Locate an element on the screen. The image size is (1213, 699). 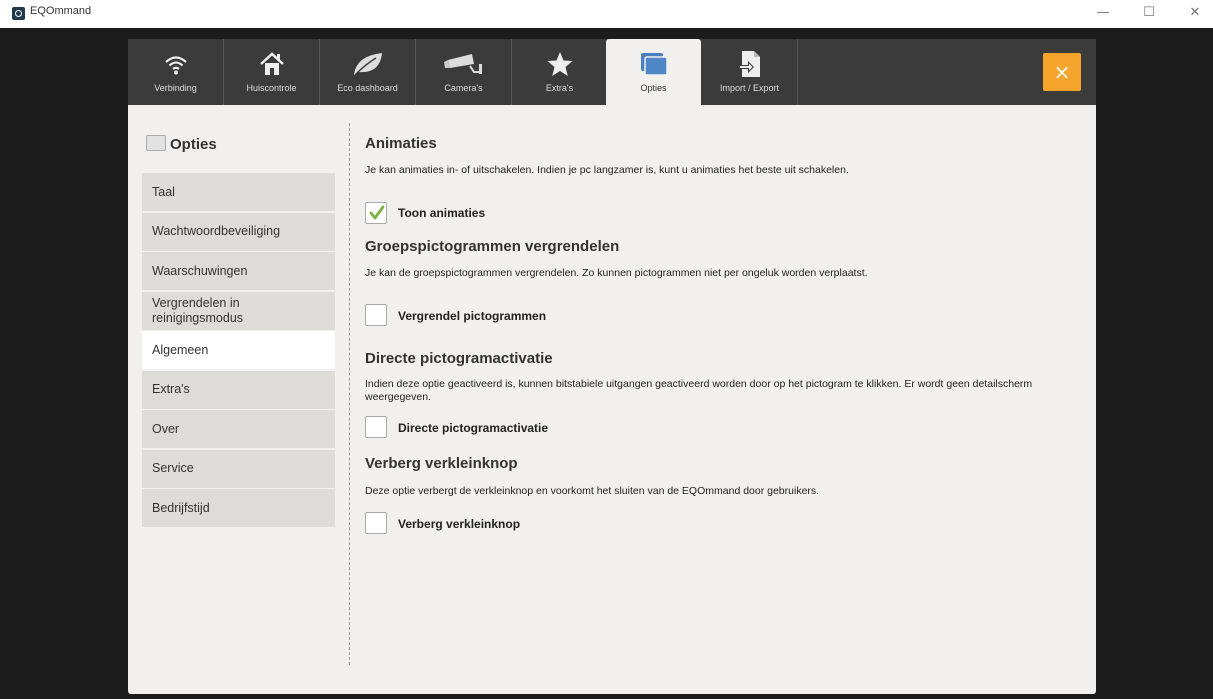
sidebar-title: Opties is located at coordinates (180, 143).